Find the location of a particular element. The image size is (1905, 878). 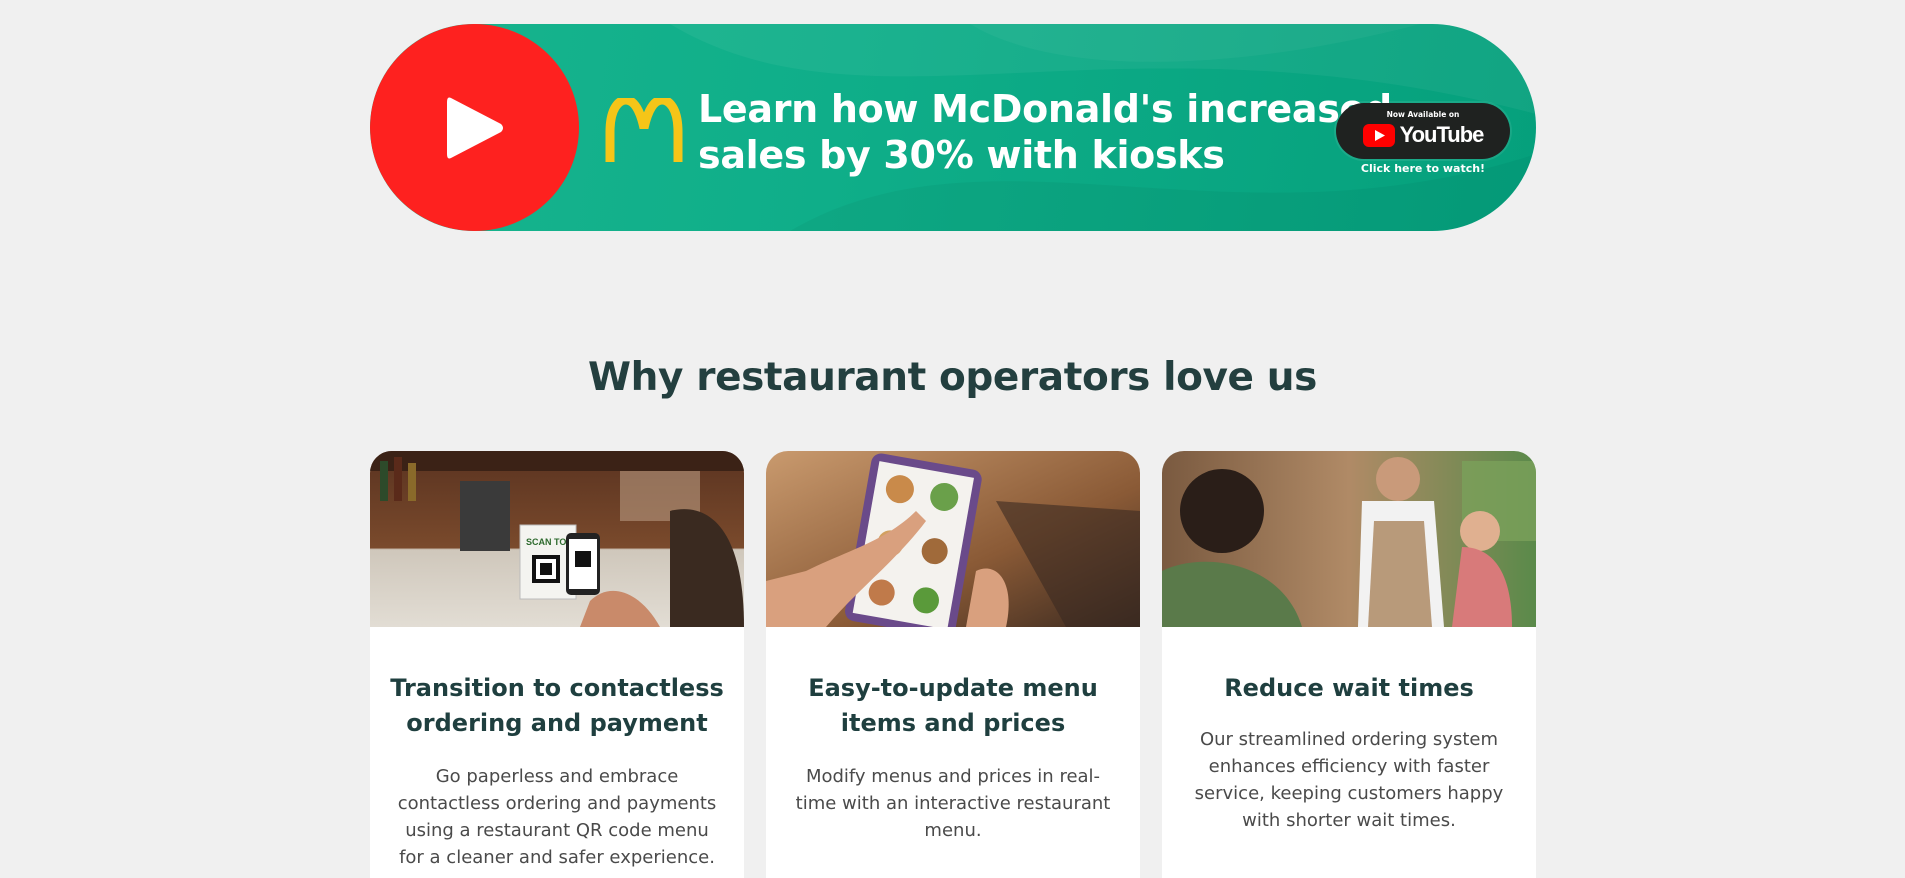

headline-line-2: sales by 30% with kiosks is located at coordinates (961, 155).